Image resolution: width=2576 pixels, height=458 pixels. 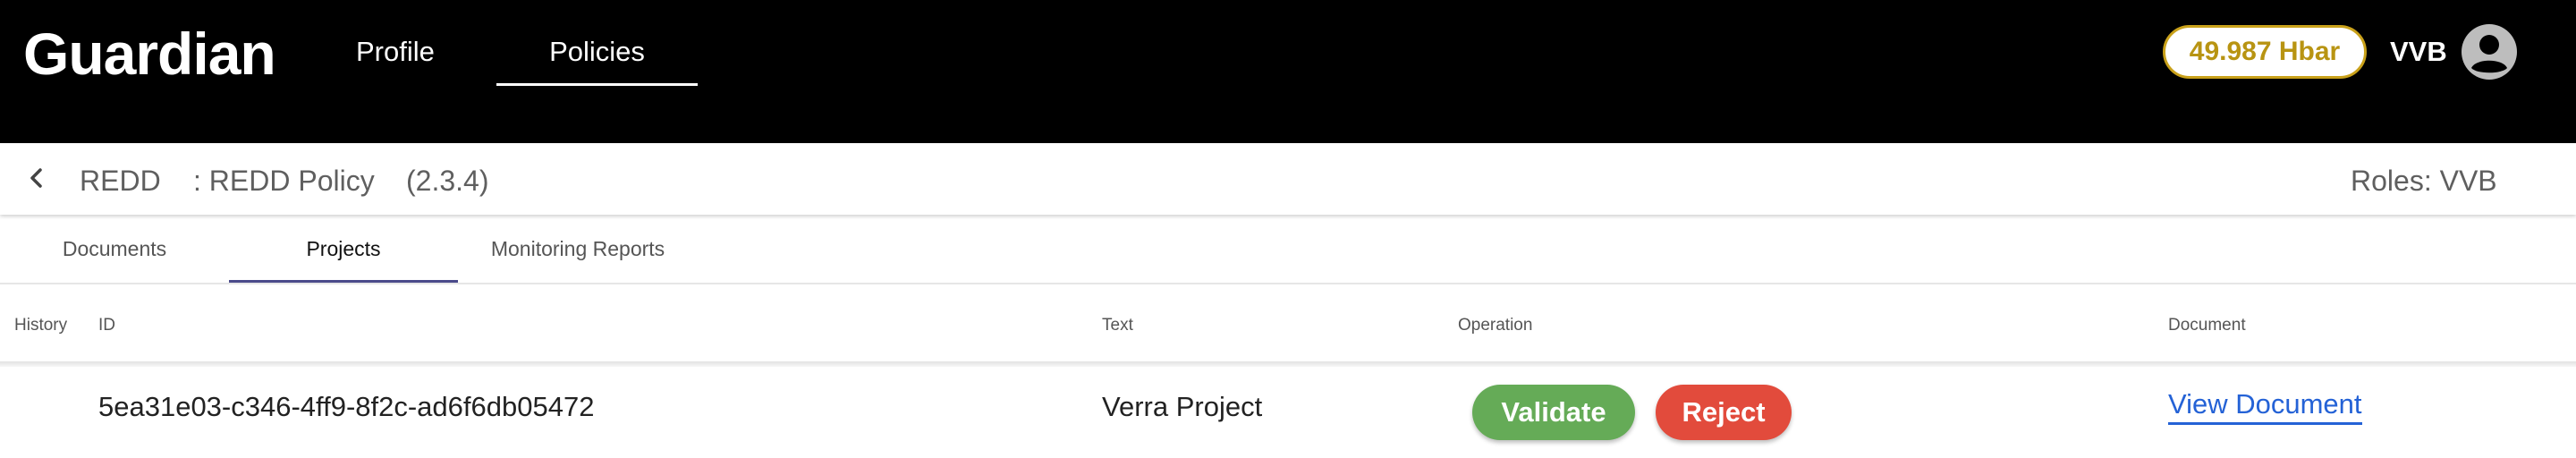 I want to click on app-brand: Guardian, so click(x=149, y=54).